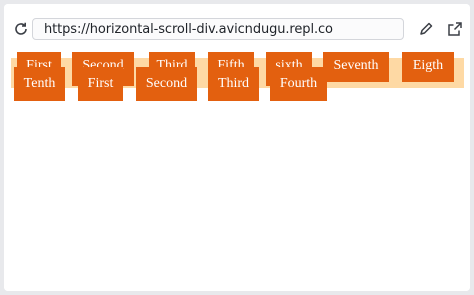 This screenshot has width=474, height=295. Describe the element at coordinates (100, 84) in the screenshot. I see `item-box: First` at that location.